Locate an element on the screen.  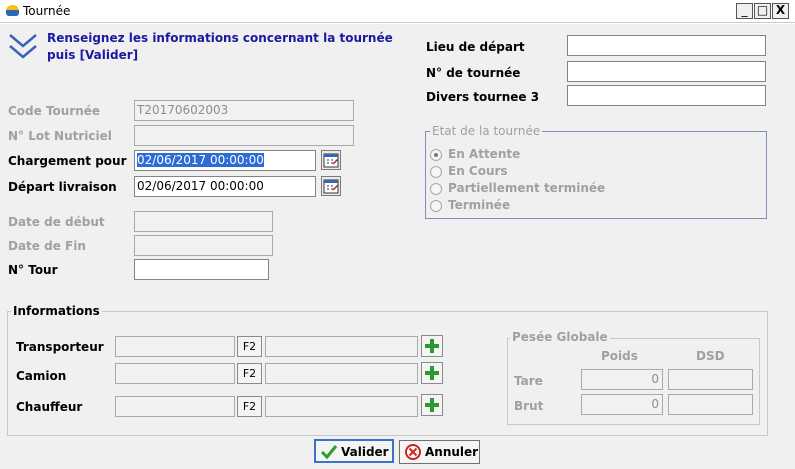
checkmark-icon is located at coordinates (329, 452).